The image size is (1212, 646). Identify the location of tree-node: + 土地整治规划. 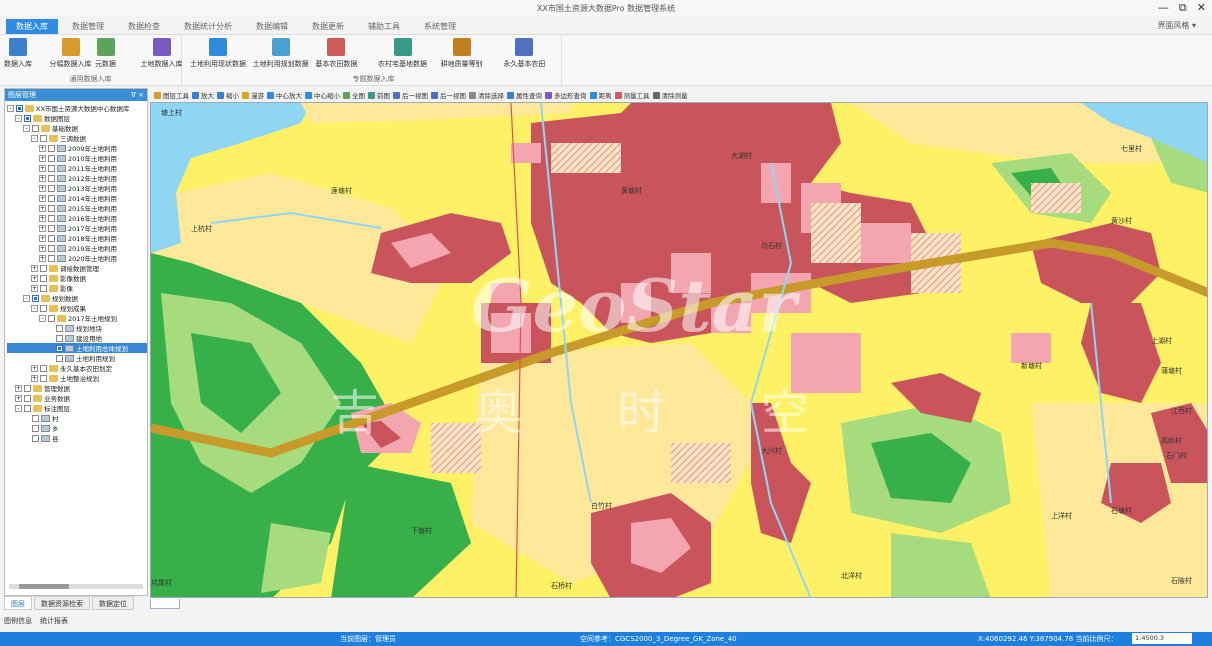
(77, 378).